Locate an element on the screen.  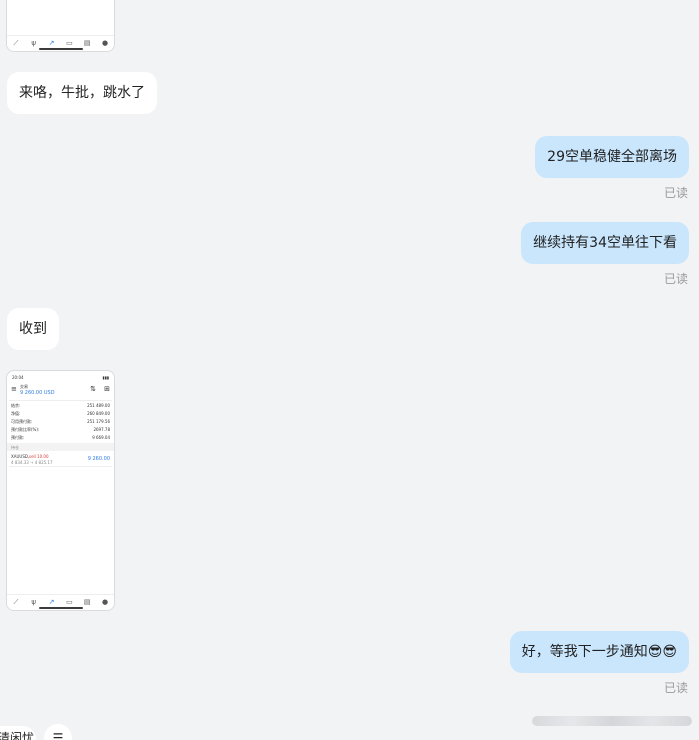
position-side: sell 10.00 is located at coordinates (39, 456).